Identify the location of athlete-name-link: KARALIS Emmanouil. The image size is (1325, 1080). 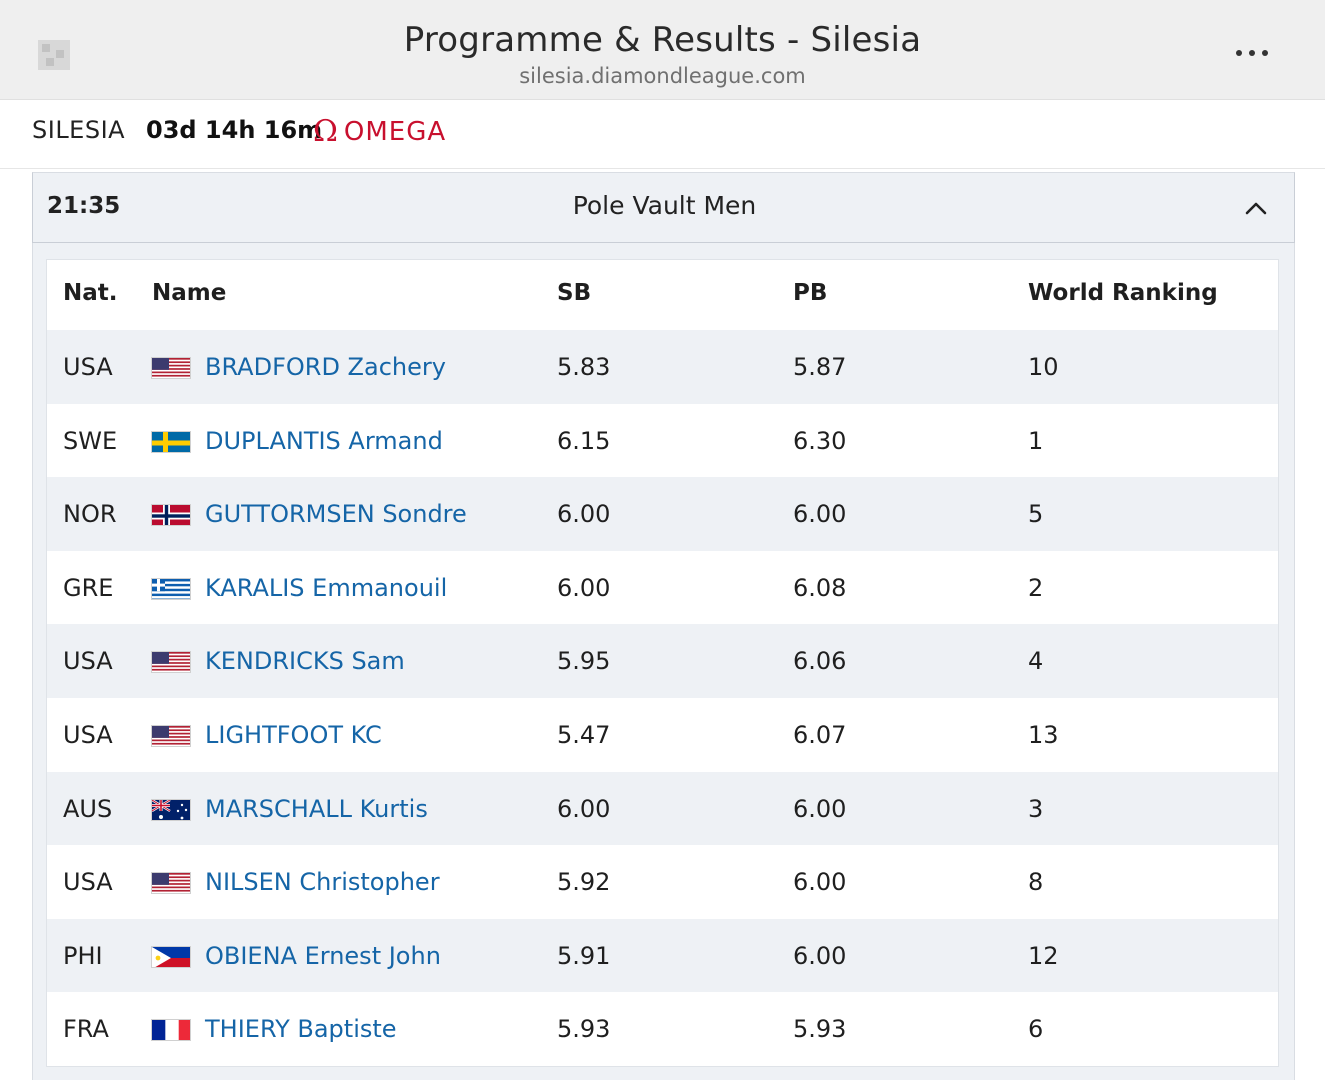
(326, 588).